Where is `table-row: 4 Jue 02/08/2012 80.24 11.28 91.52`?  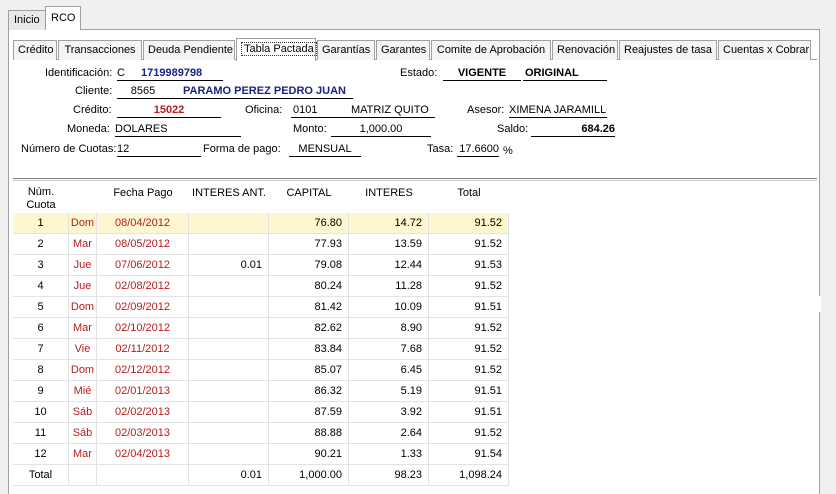 table-row: 4 Jue 02/08/2012 80.24 11.28 91.52 is located at coordinates (261, 286).